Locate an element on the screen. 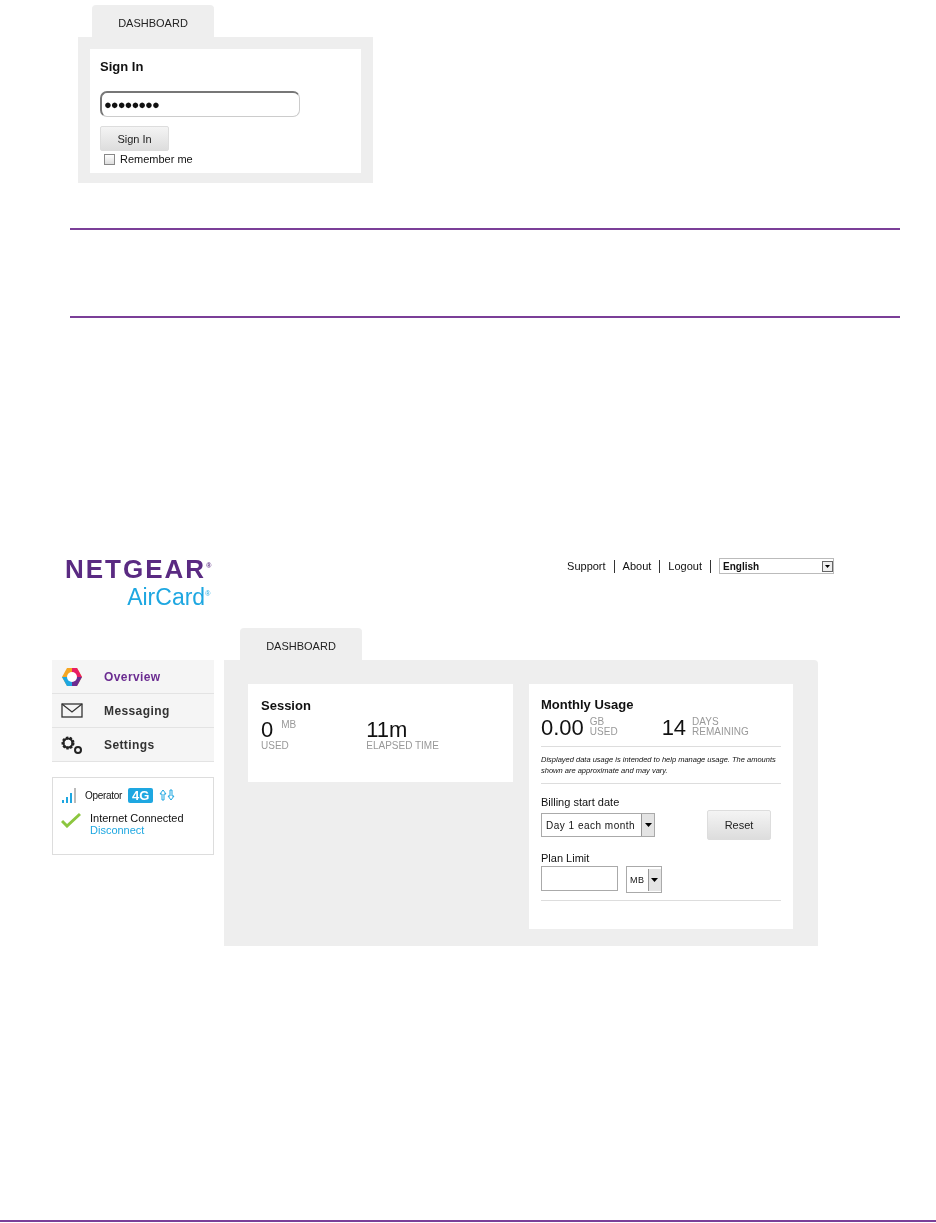 The image size is (936, 1223). sidebar-item: Settings is located at coordinates (133, 745).